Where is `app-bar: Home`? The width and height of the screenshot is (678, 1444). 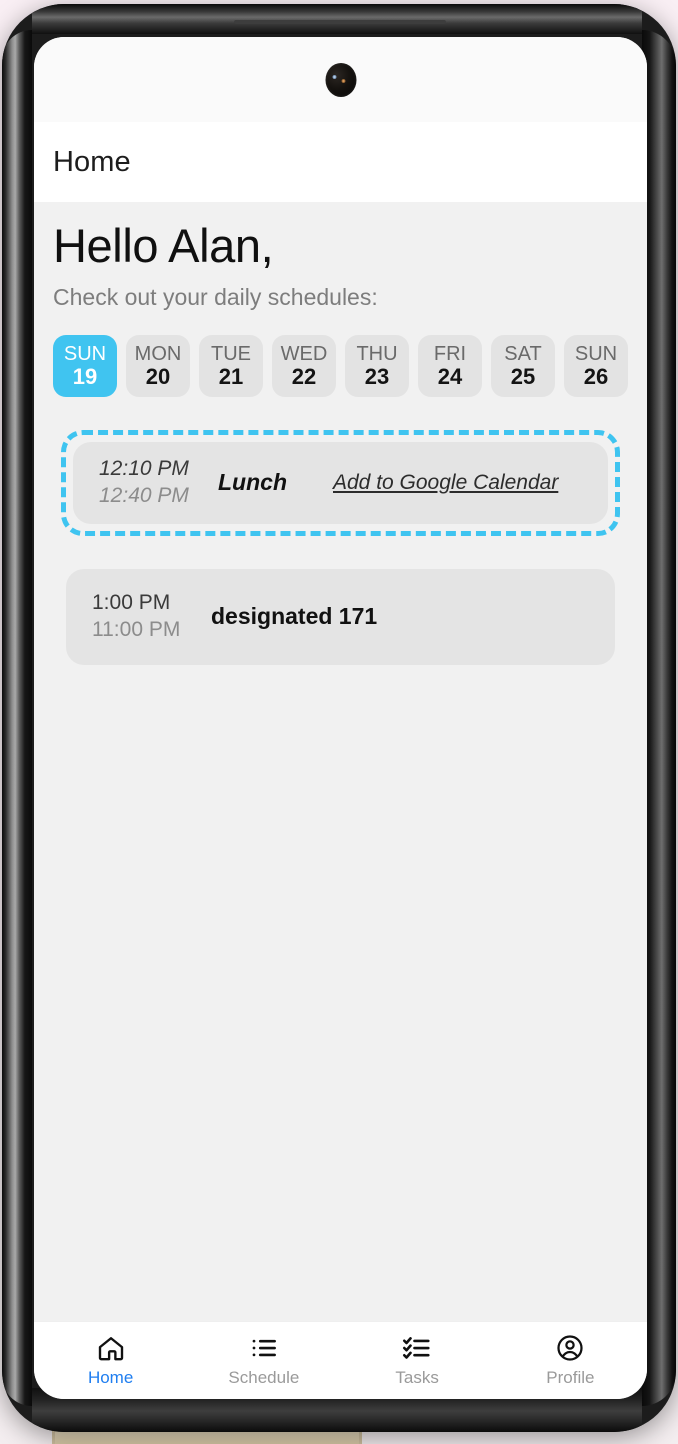
app-bar: Home is located at coordinates (340, 162).